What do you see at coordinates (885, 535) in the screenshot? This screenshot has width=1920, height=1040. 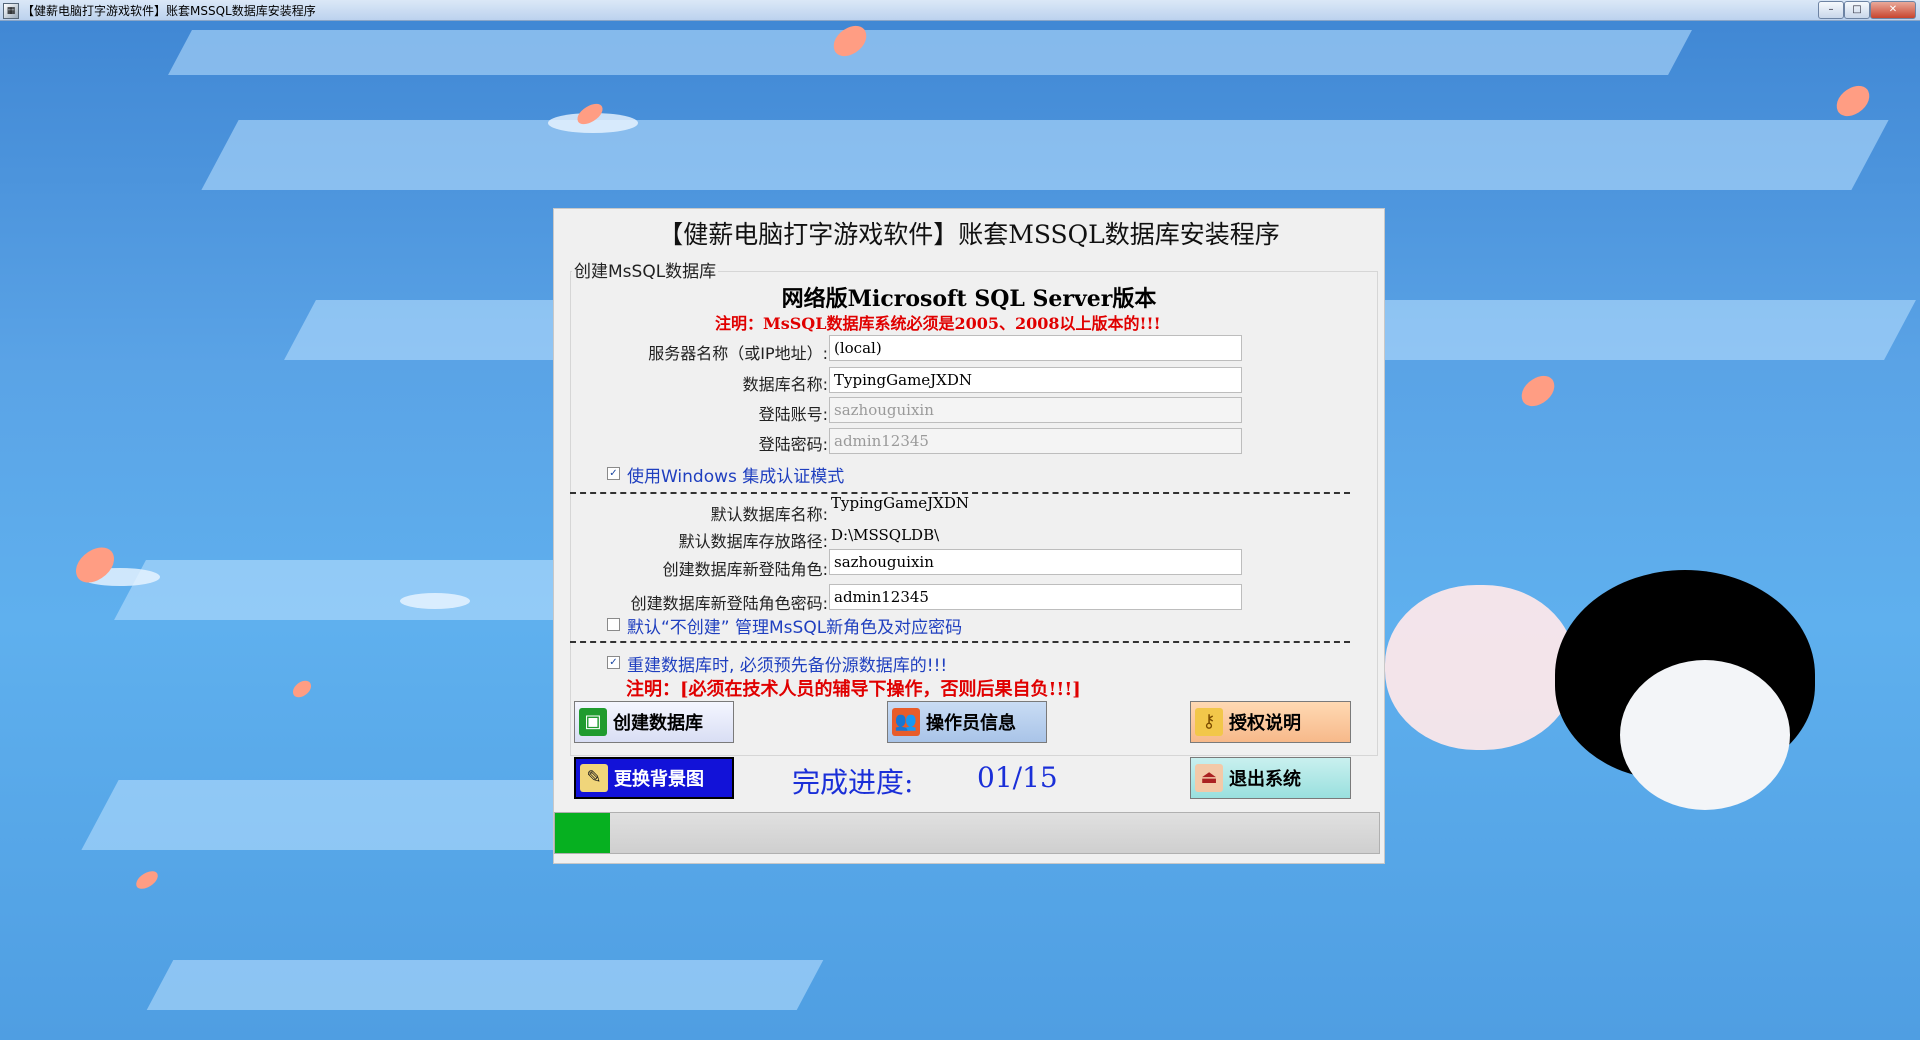 I see `default-db-path-value: D:\MSSQLDB\` at bounding box center [885, 535].